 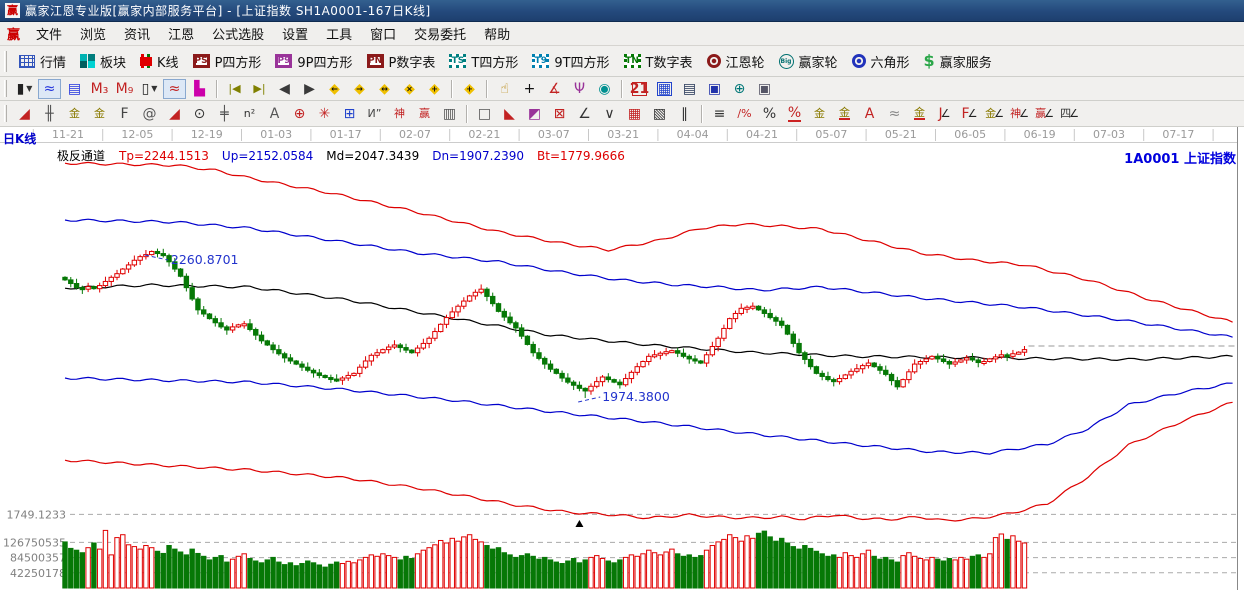 What do you see at coordinates (309, 89) in the screenshot?
I see `tool-scroll-right: ▶` at bounding box center [309, 89].